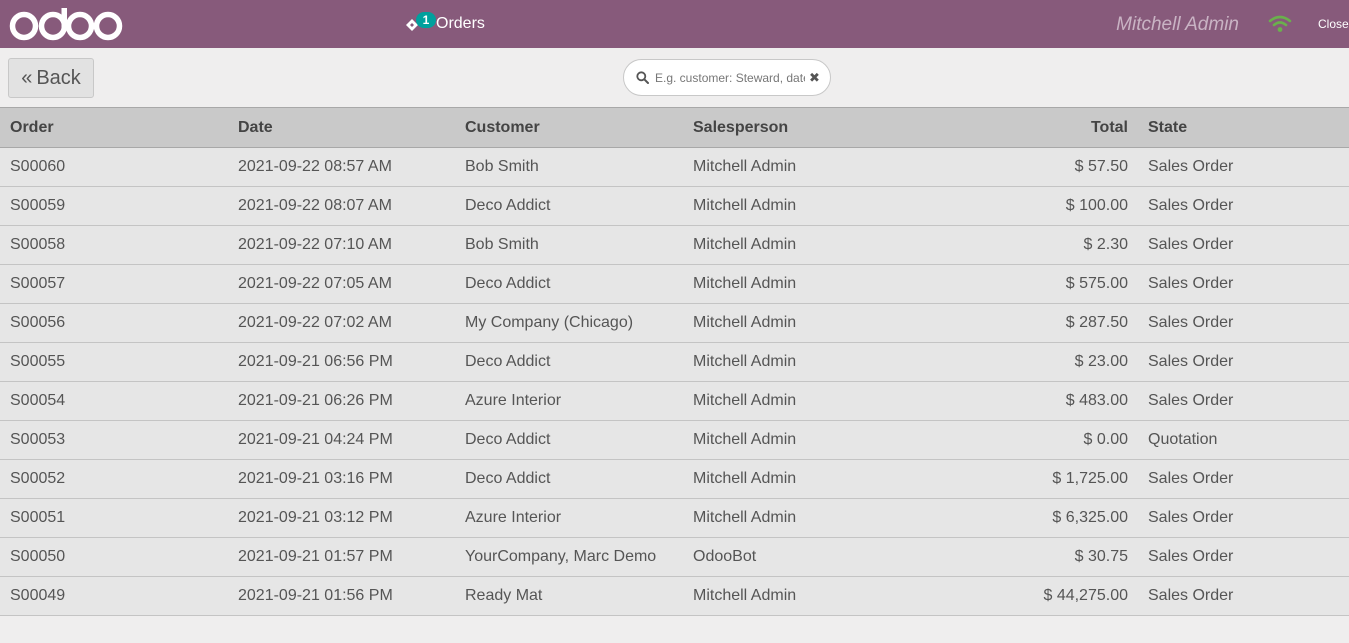 The height and width of the screenshot is (643, 1349). What do you see at coordinates (1024, 518) in the screenshot?
I see `total-cell: $ 6,325.00` at bounding box center [1024, 518].